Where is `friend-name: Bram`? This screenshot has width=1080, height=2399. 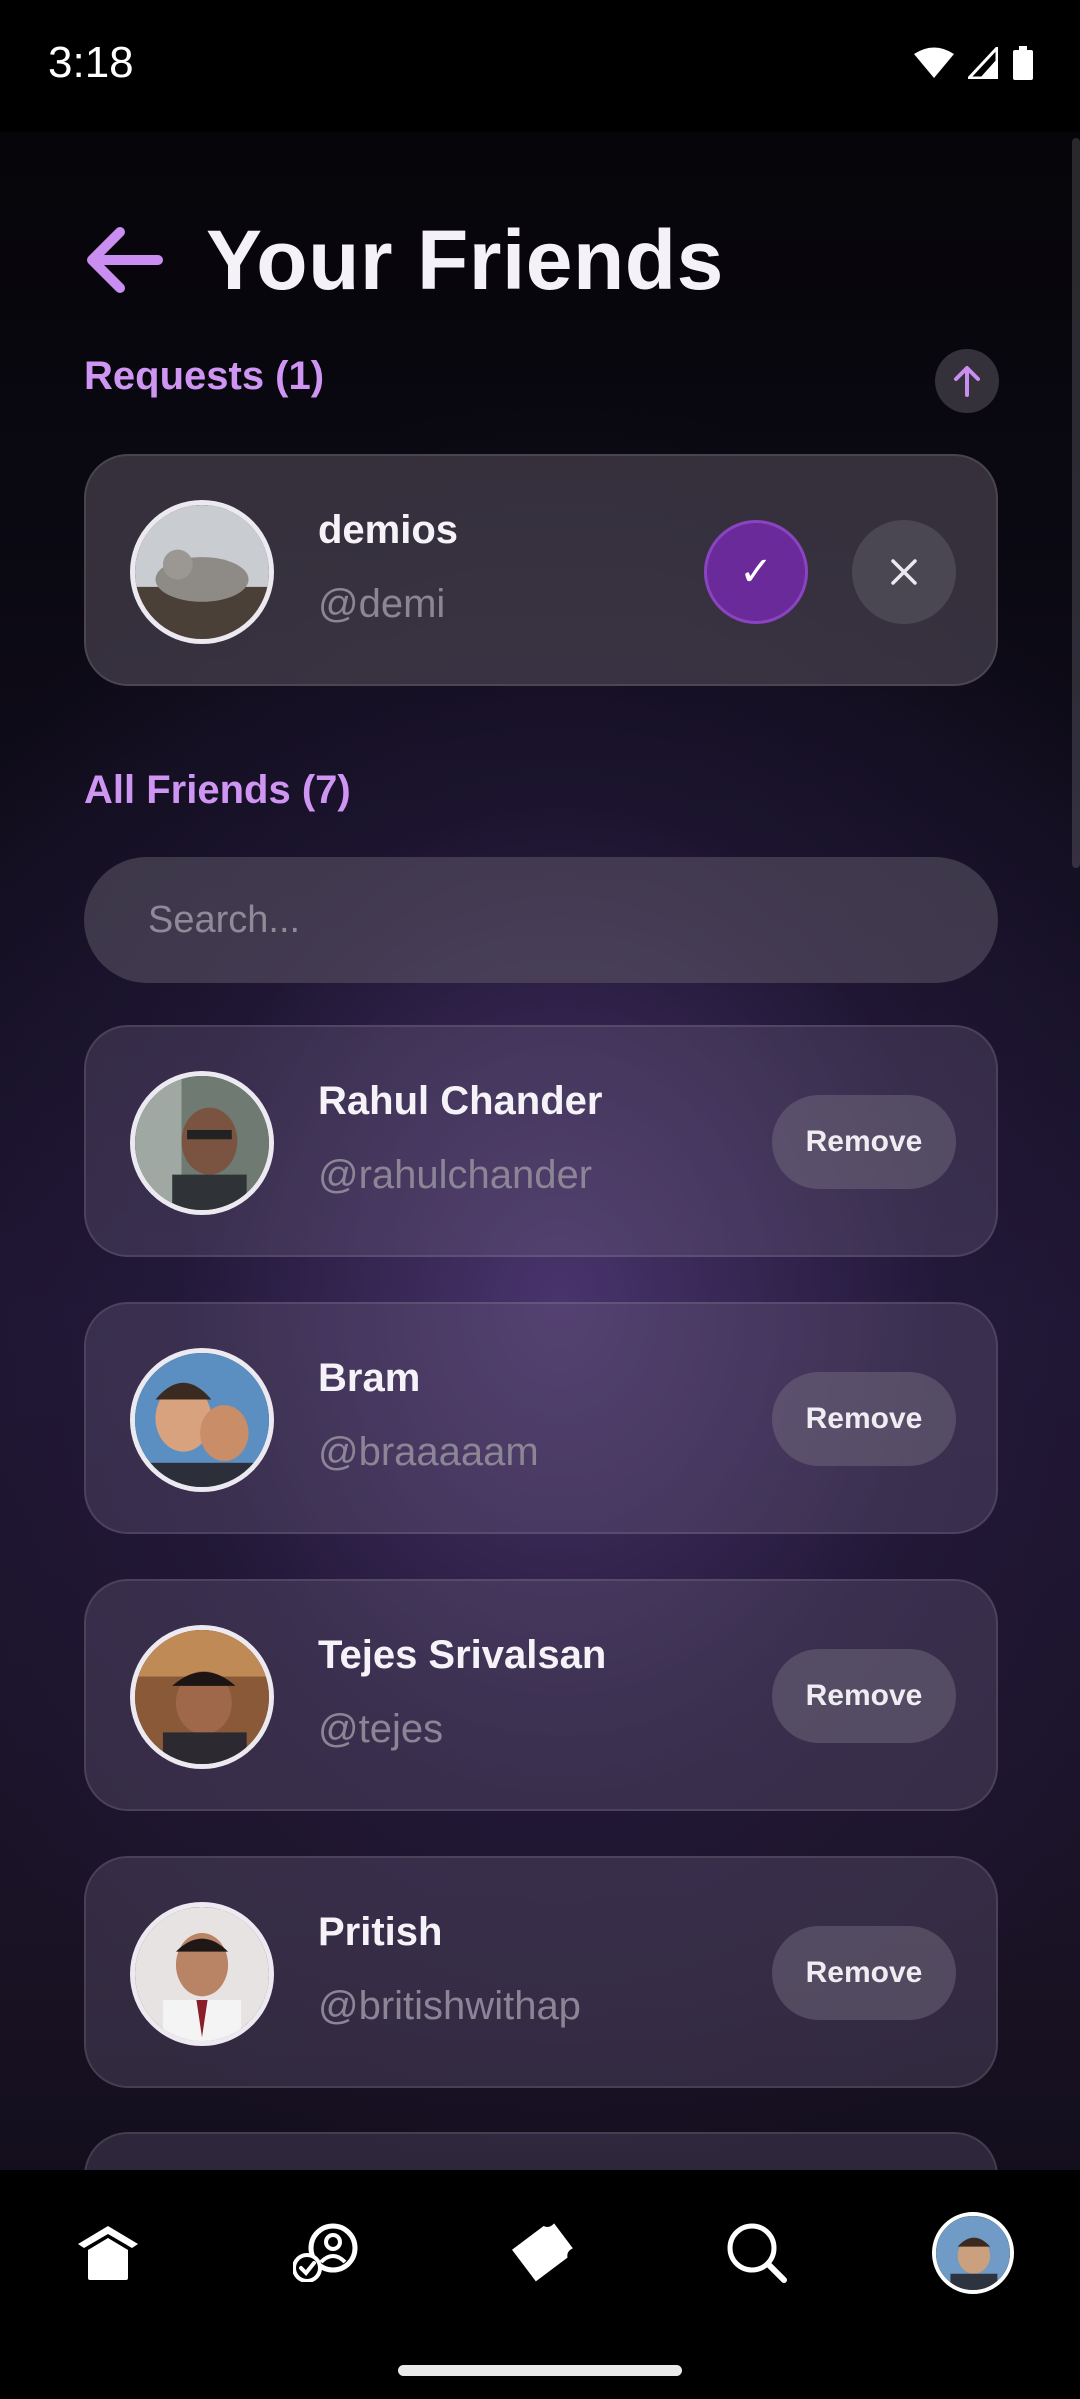
friend-name: Bram is located at coordinates (369, 1378).